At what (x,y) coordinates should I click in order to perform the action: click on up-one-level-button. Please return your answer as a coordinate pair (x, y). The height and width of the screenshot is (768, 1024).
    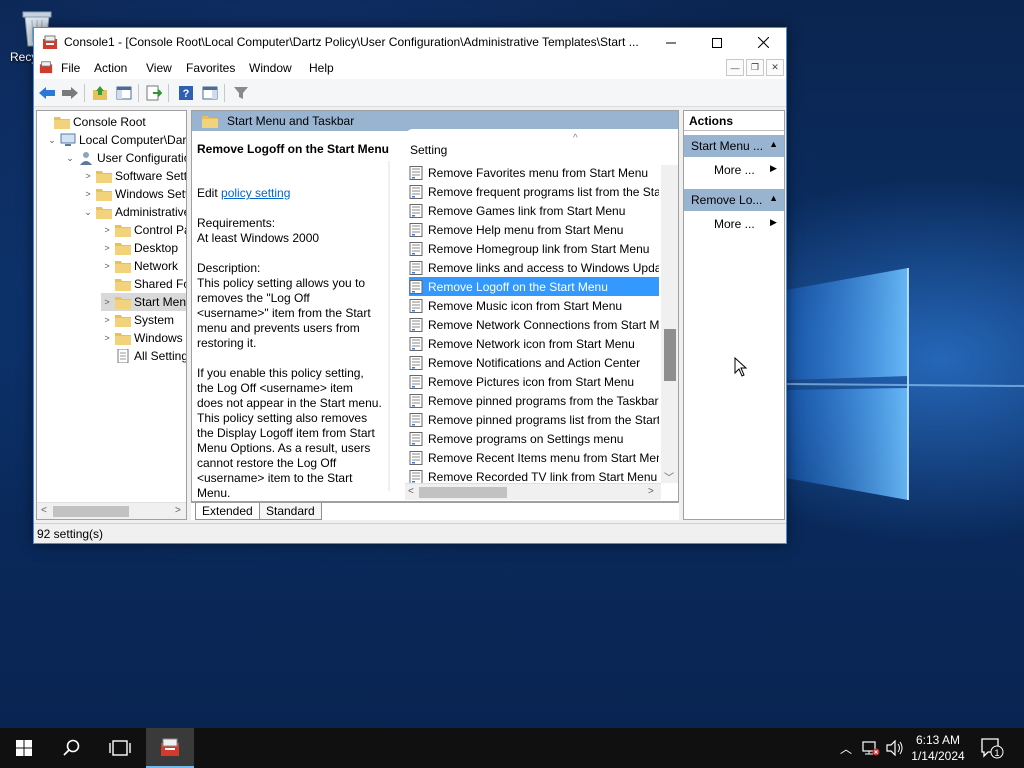
    Looking at the image, I should click on (100, 93).